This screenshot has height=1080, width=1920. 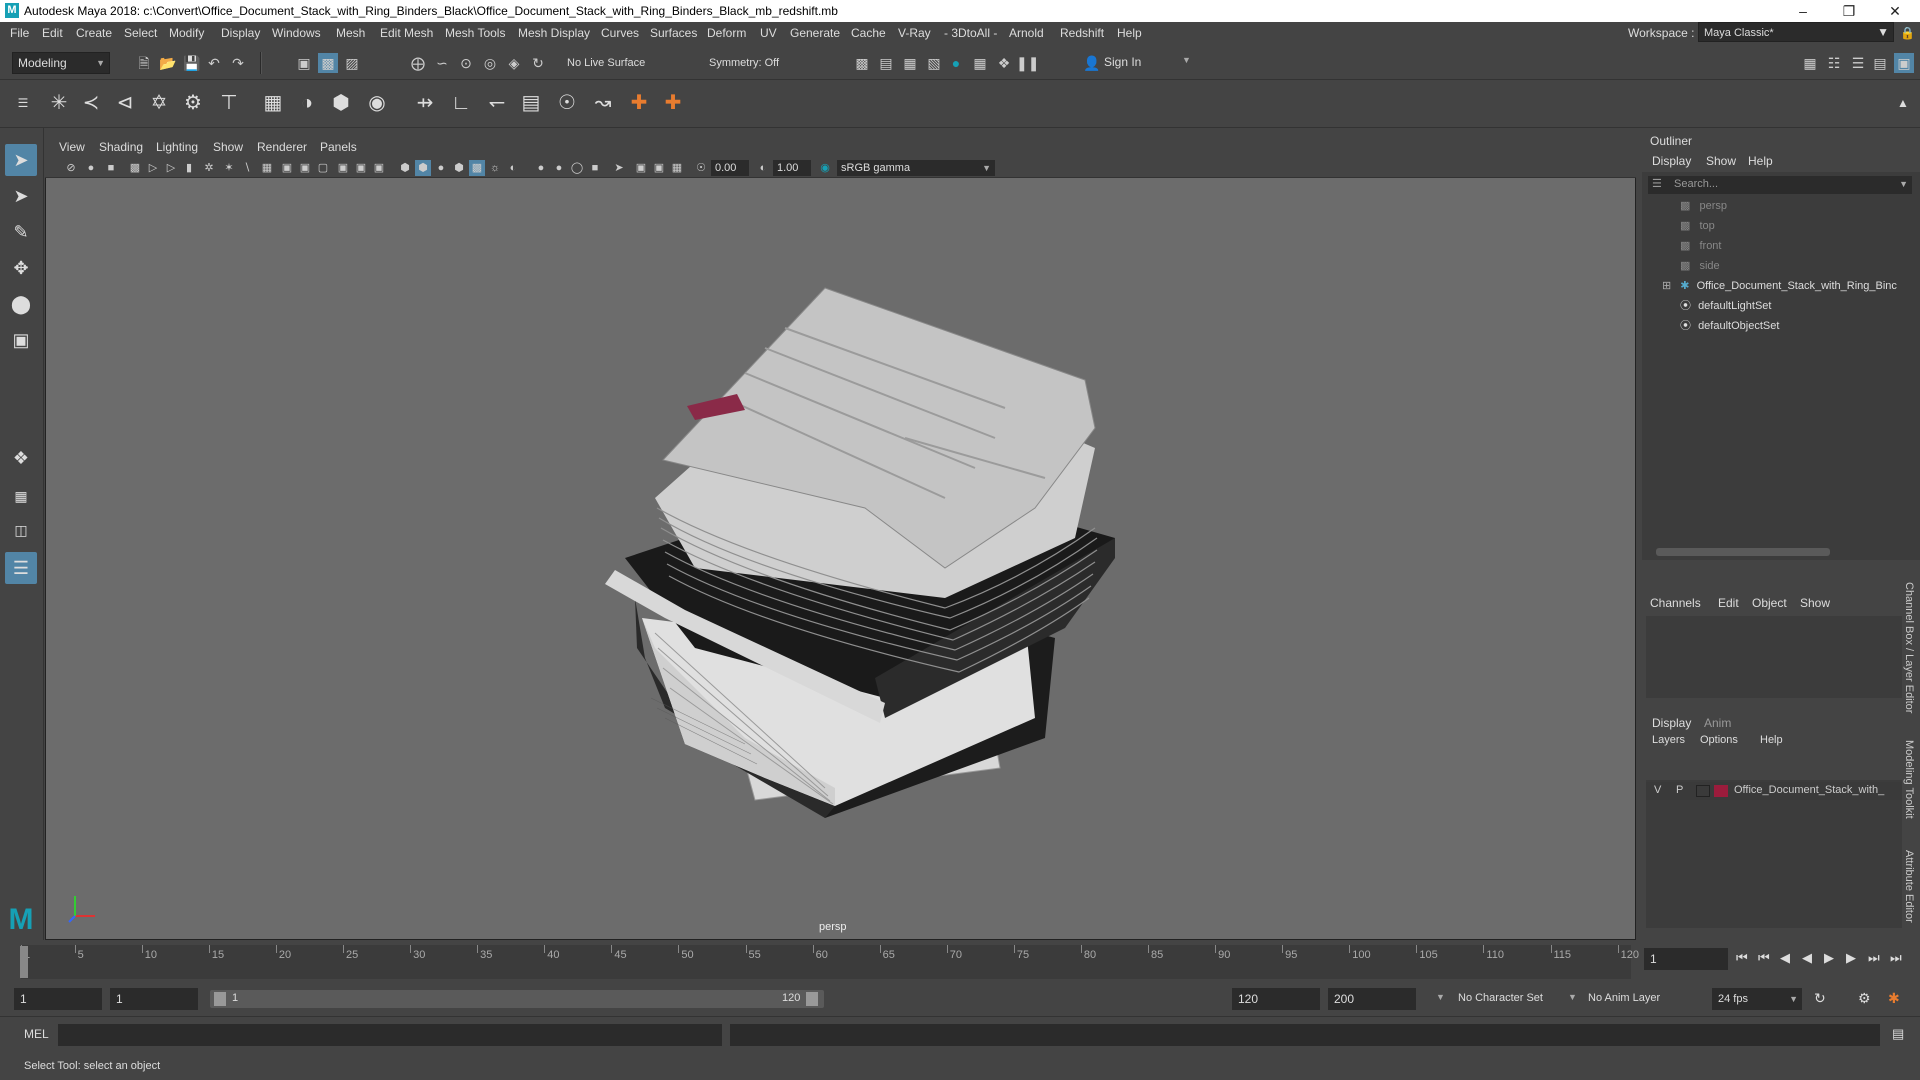 I want to click on shelf-scroll-icon: ▲, so click(x=1903, y=103).